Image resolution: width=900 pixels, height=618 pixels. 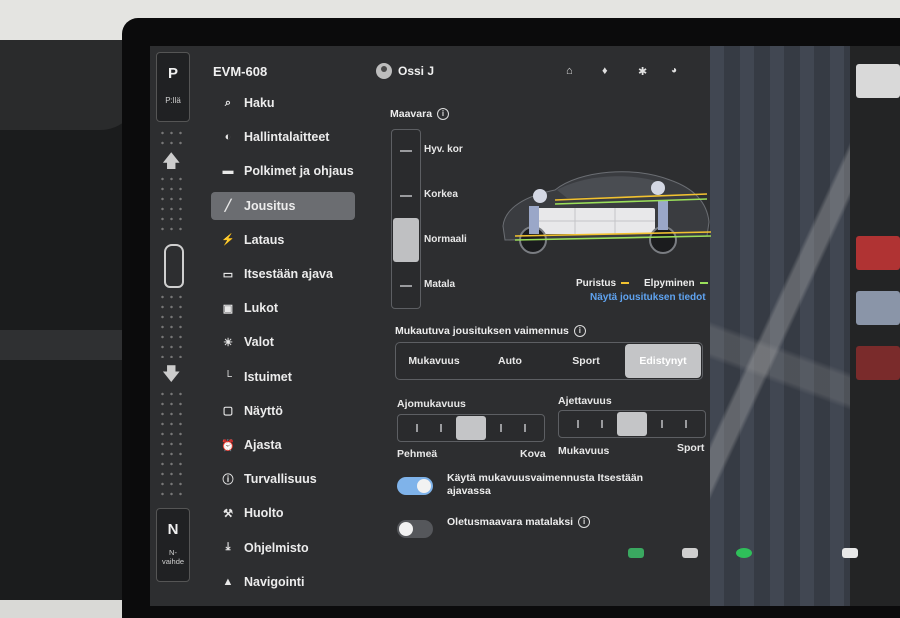 What do you see at coordinates (691, 448) in the screenshot?
I see `handling-max-label: Sport` at bounding box center [691, 448].